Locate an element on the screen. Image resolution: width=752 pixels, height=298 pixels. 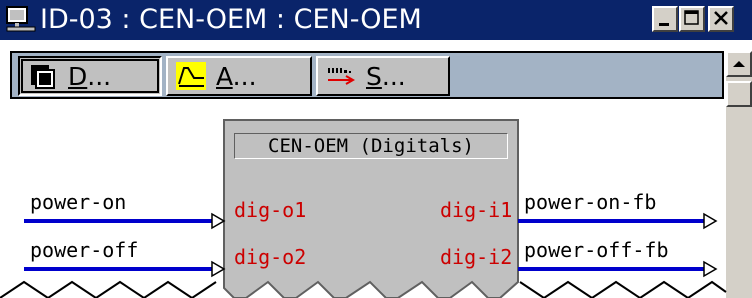
pin-label-output: dig-o1 is located at coordinates (270, 210).